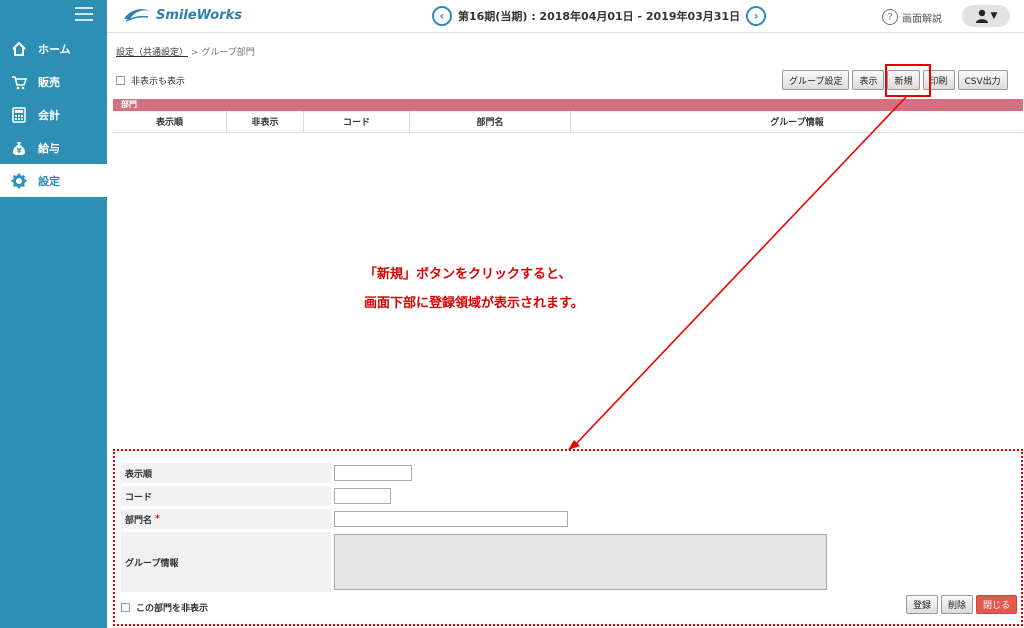 The width and height of the screenshot is (1024, 628). I want to click on show-hidden-label: 非表示も表示, so click(158, 82).